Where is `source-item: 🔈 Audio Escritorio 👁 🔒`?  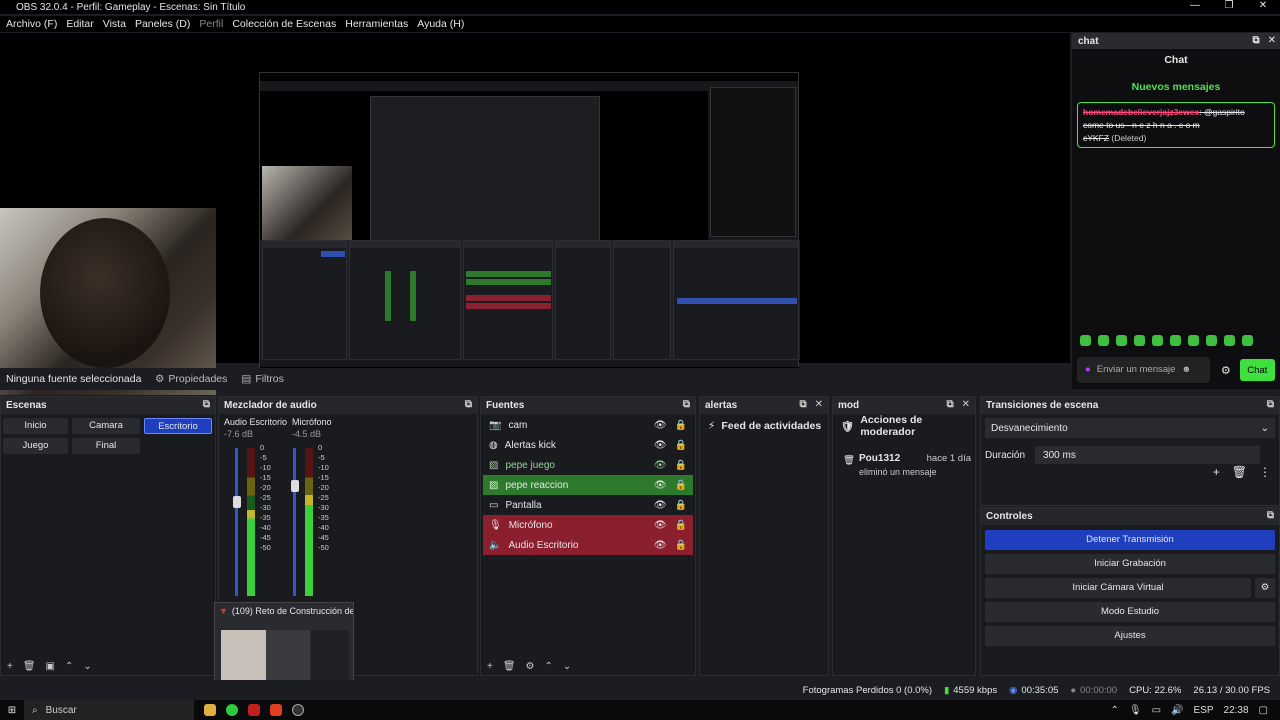
source-item: 🔈 Audio Escritorio 👁 🔒 is located at coordinates (588, 545).